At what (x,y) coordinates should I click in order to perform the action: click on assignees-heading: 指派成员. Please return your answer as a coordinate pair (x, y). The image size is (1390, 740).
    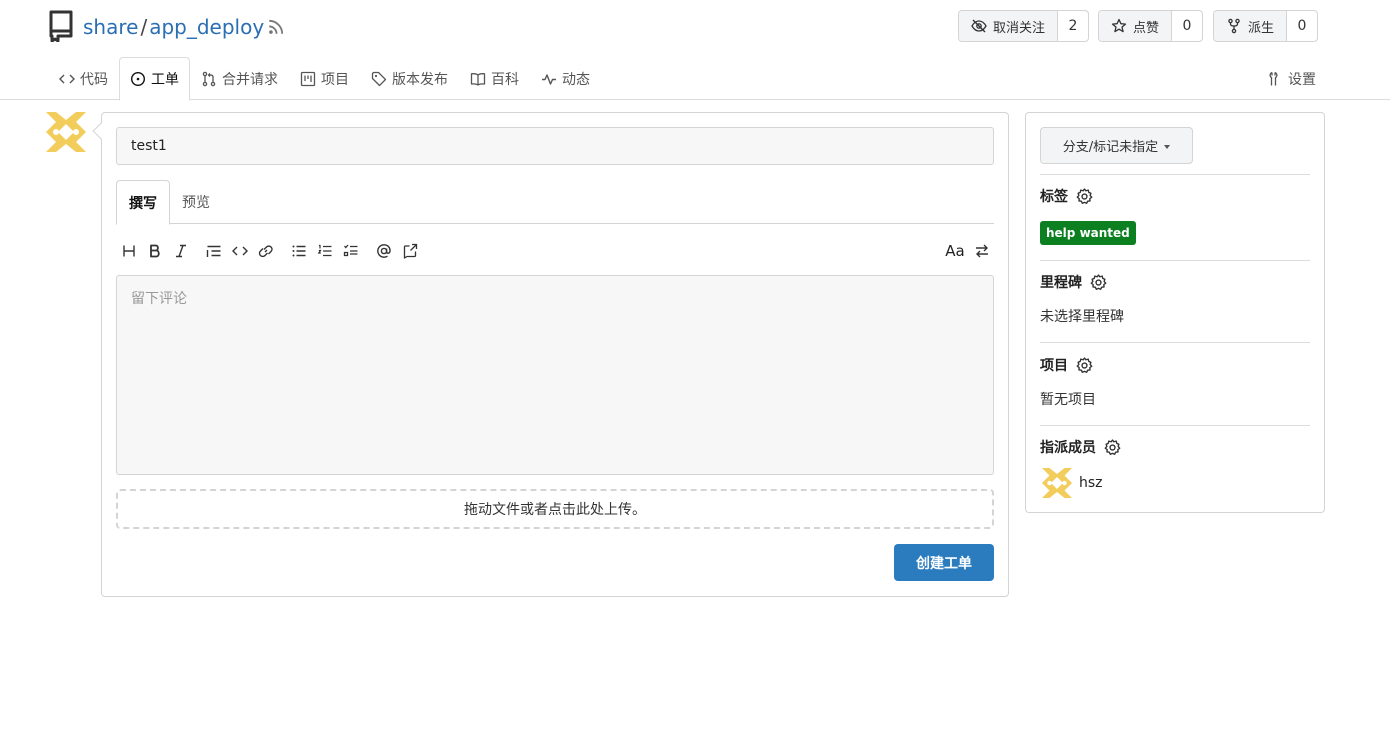
    Looking at the image, I should click on (1080, 447).